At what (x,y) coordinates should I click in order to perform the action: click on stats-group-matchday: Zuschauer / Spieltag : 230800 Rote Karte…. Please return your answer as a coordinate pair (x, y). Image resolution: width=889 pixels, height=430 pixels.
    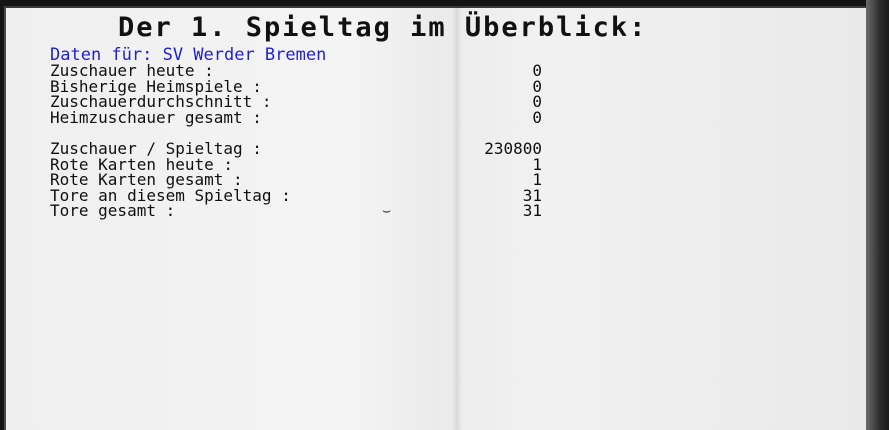
    Looking at the image, I should click on (296, 180).